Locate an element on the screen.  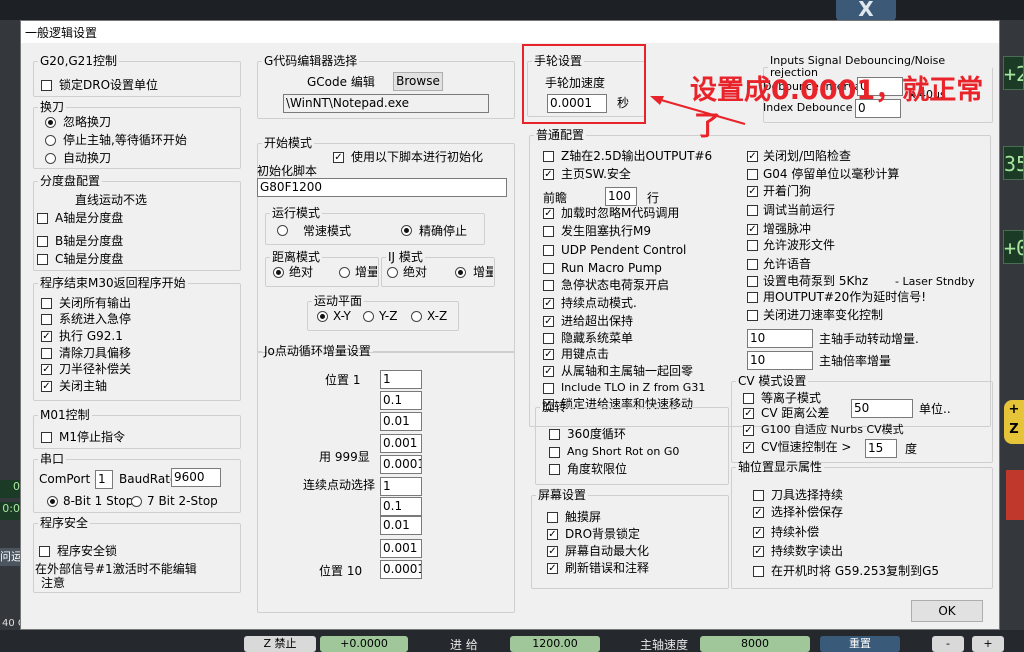
toolchange-stop-radio is located at coordinates (50, 140).